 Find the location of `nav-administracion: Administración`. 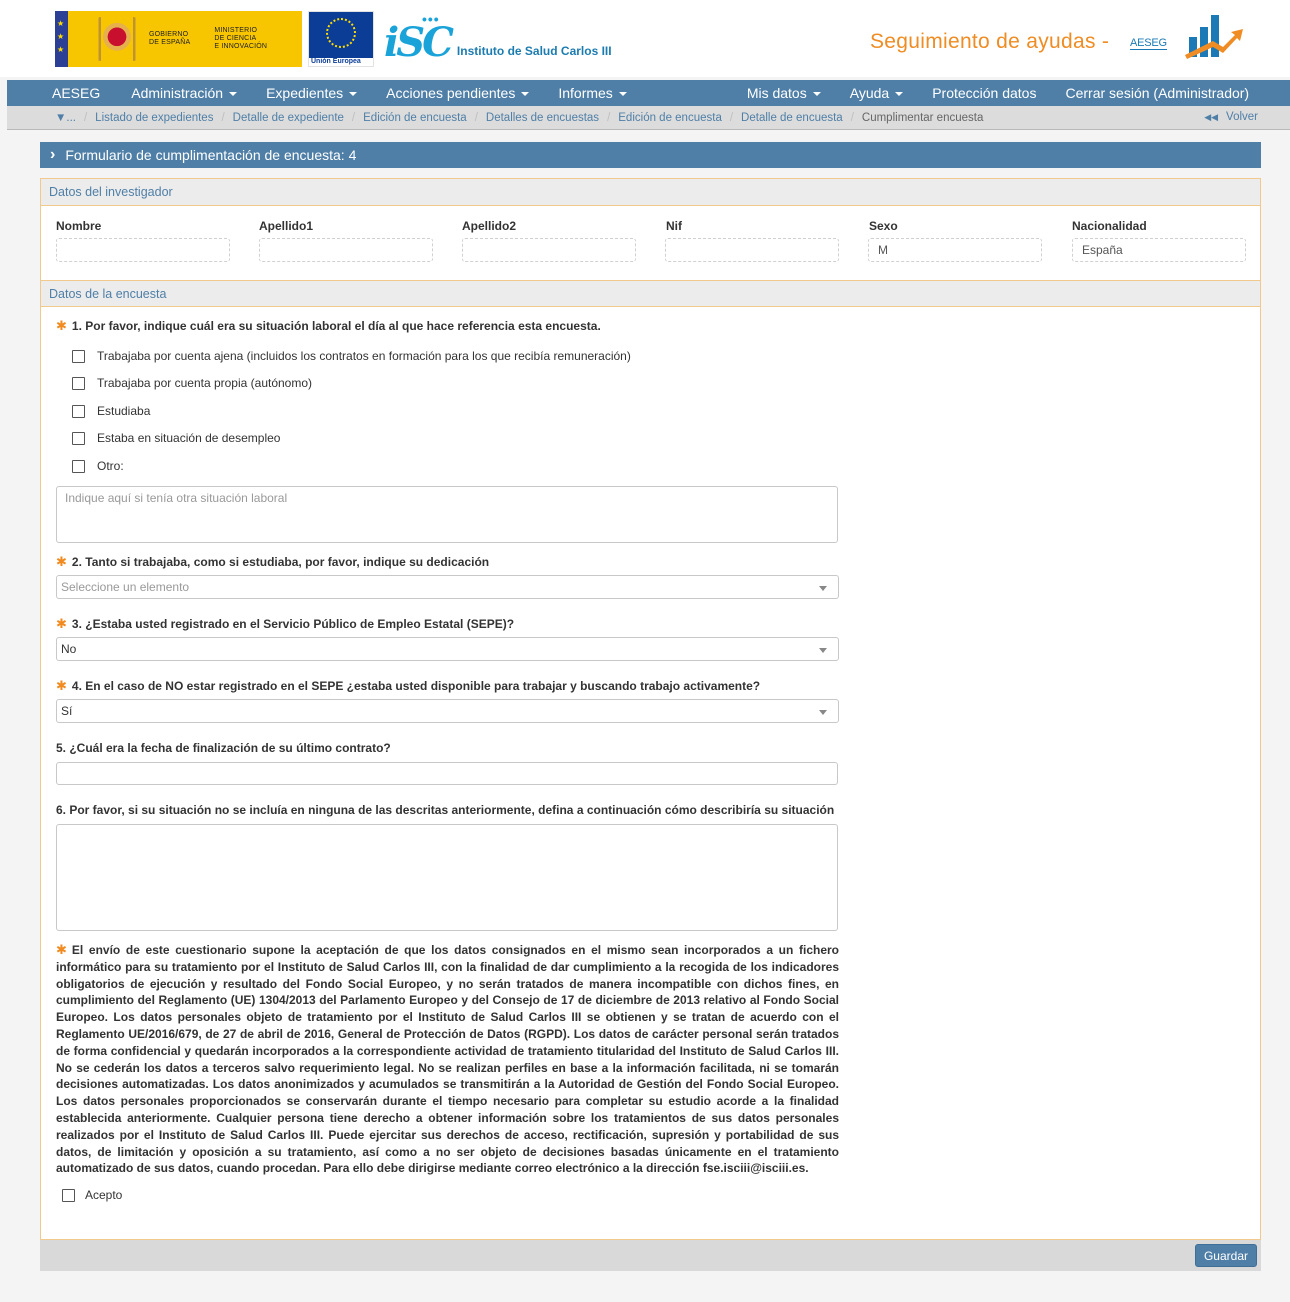

nav-administracion: Administración is located at coordinates (184, 93).